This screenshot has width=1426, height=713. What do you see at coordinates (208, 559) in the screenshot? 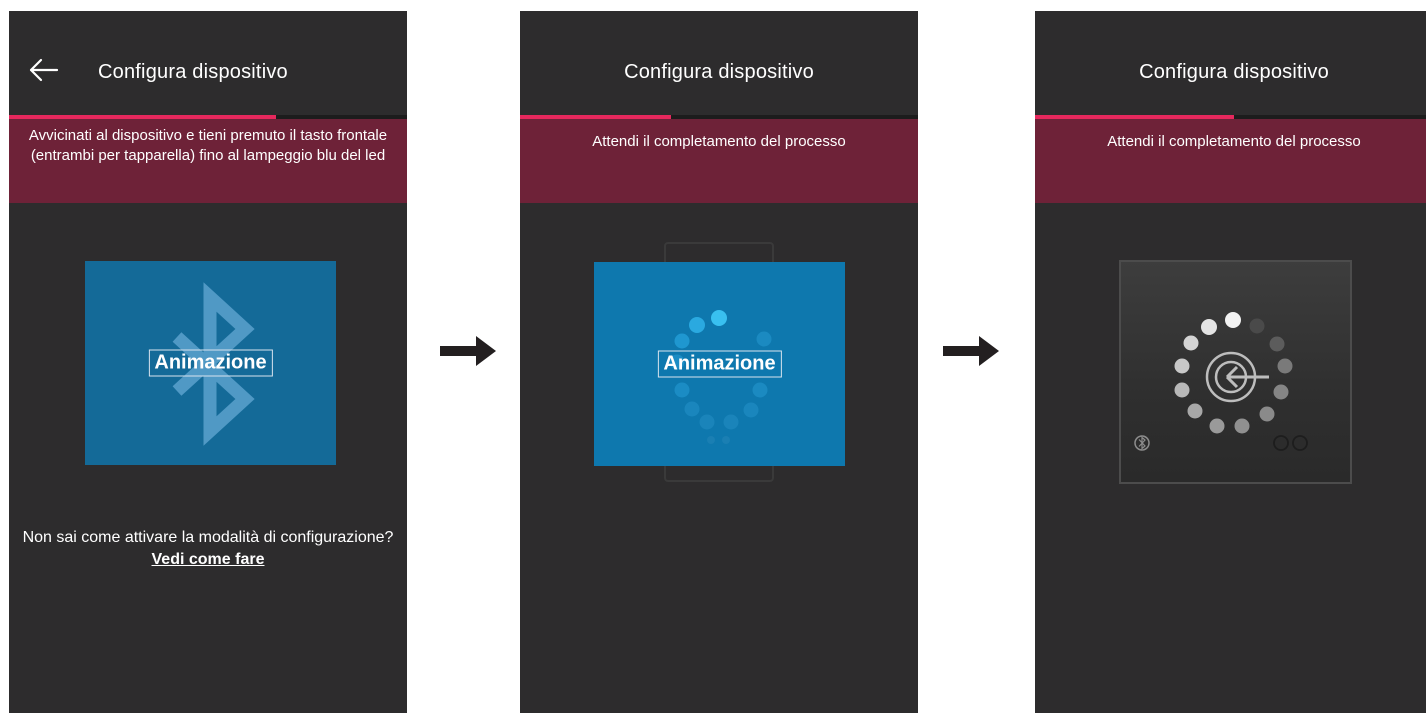
I see `help-link: Vedi come fare` at bounding box center [208, 559].